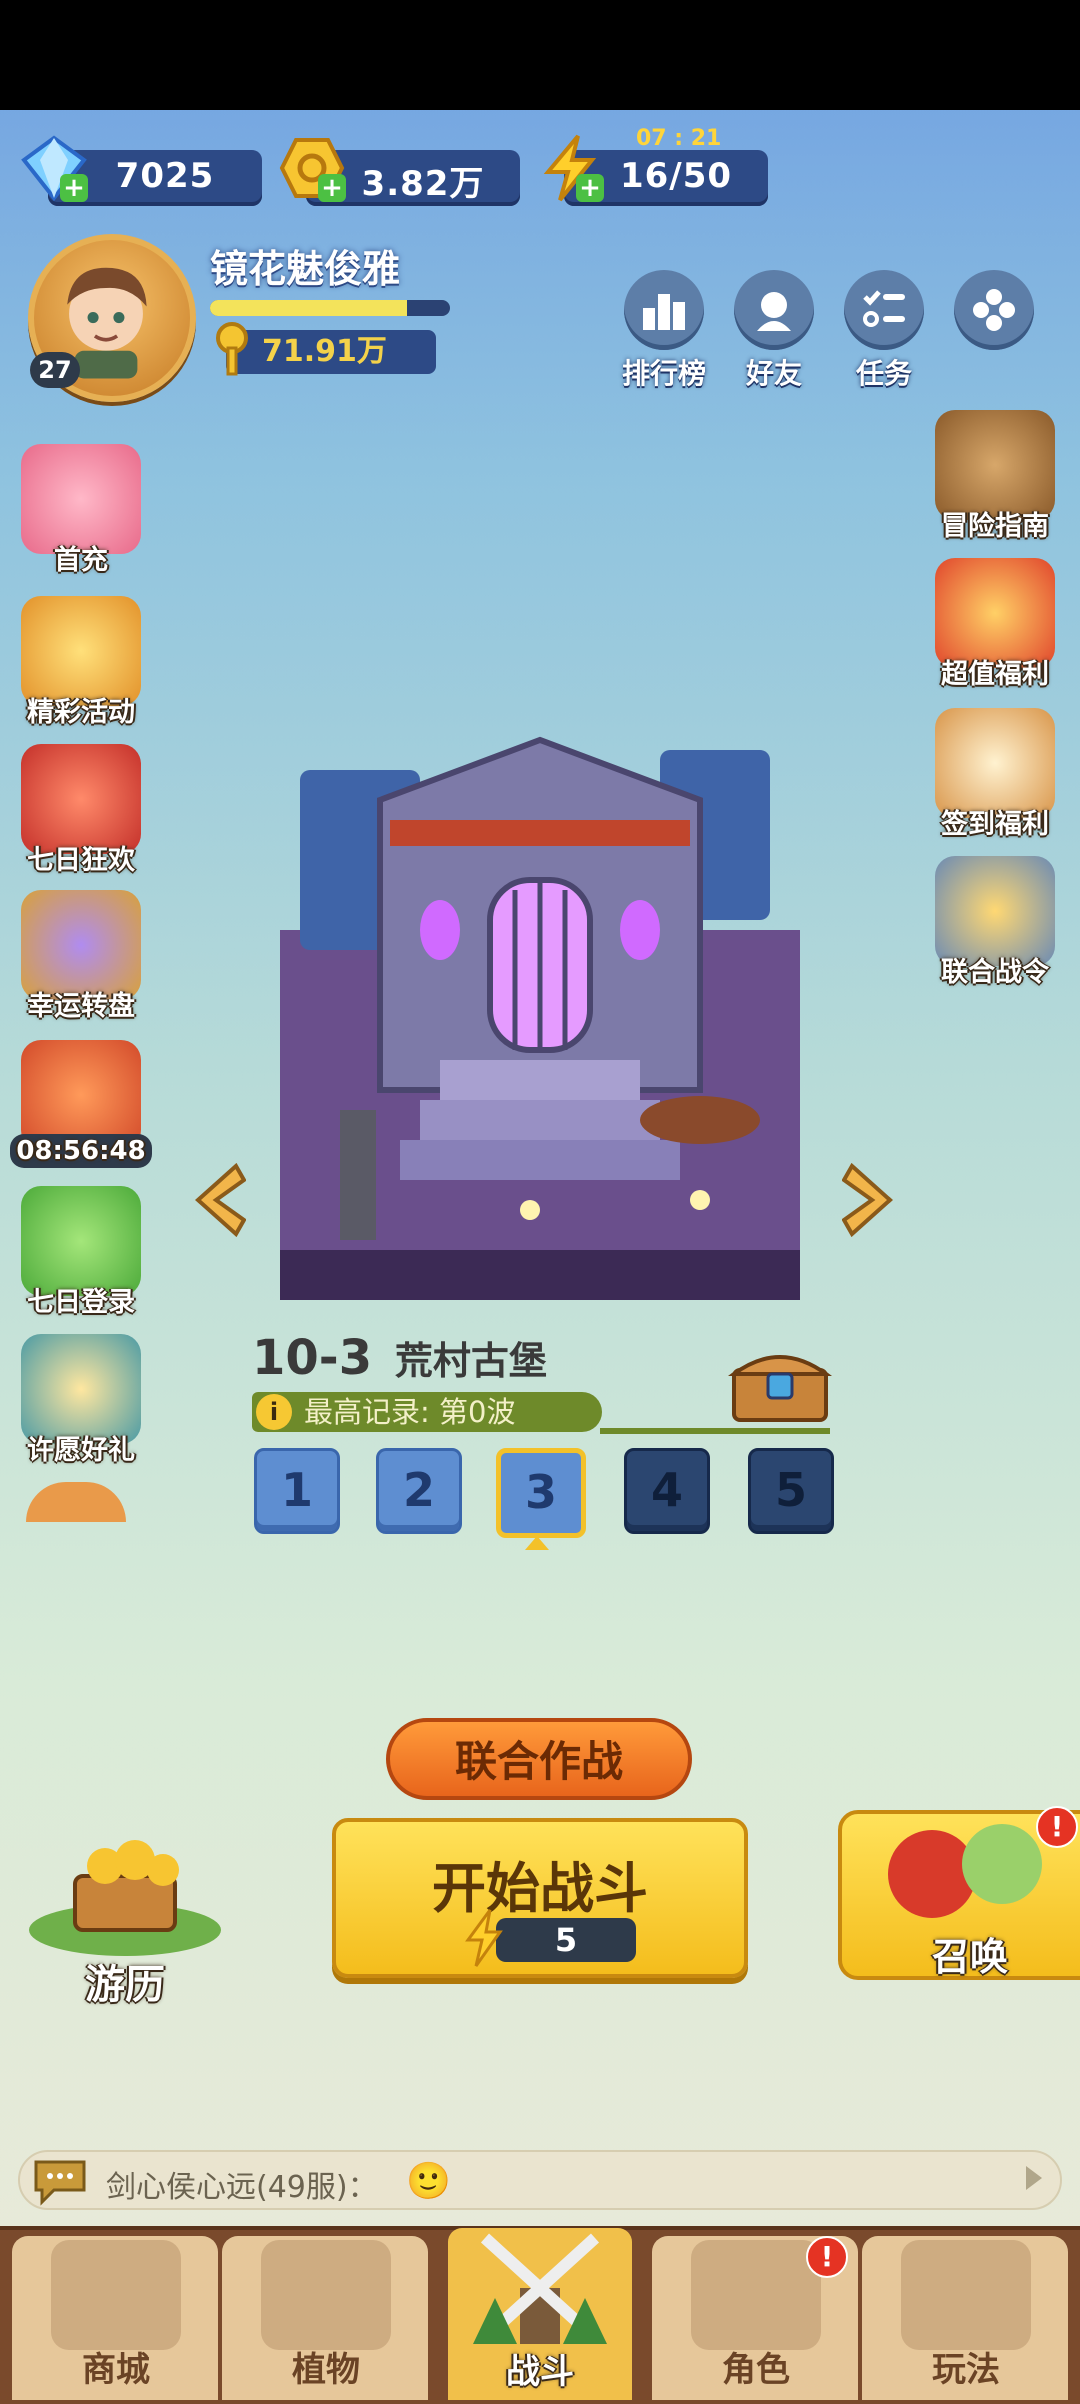 The width and height of the screenshot is (1080, 2404). I want to click on stage-name: 荒村古堡, so click(470, 1361).